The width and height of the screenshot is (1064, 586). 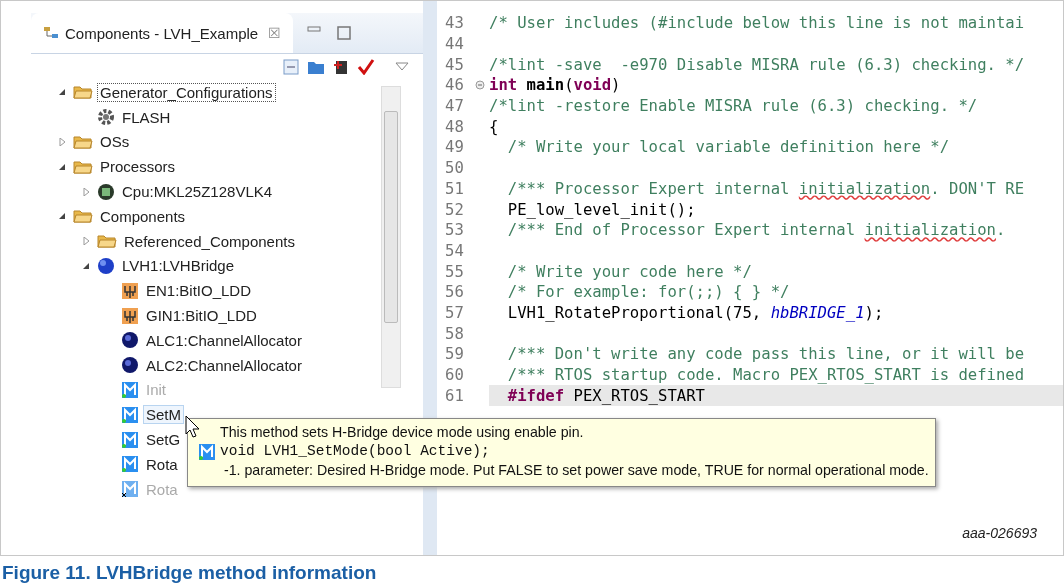 What do you see at coordinates (391, 237) in the screenshot?
I see `scrollbar` at bounding box center [391, 237].